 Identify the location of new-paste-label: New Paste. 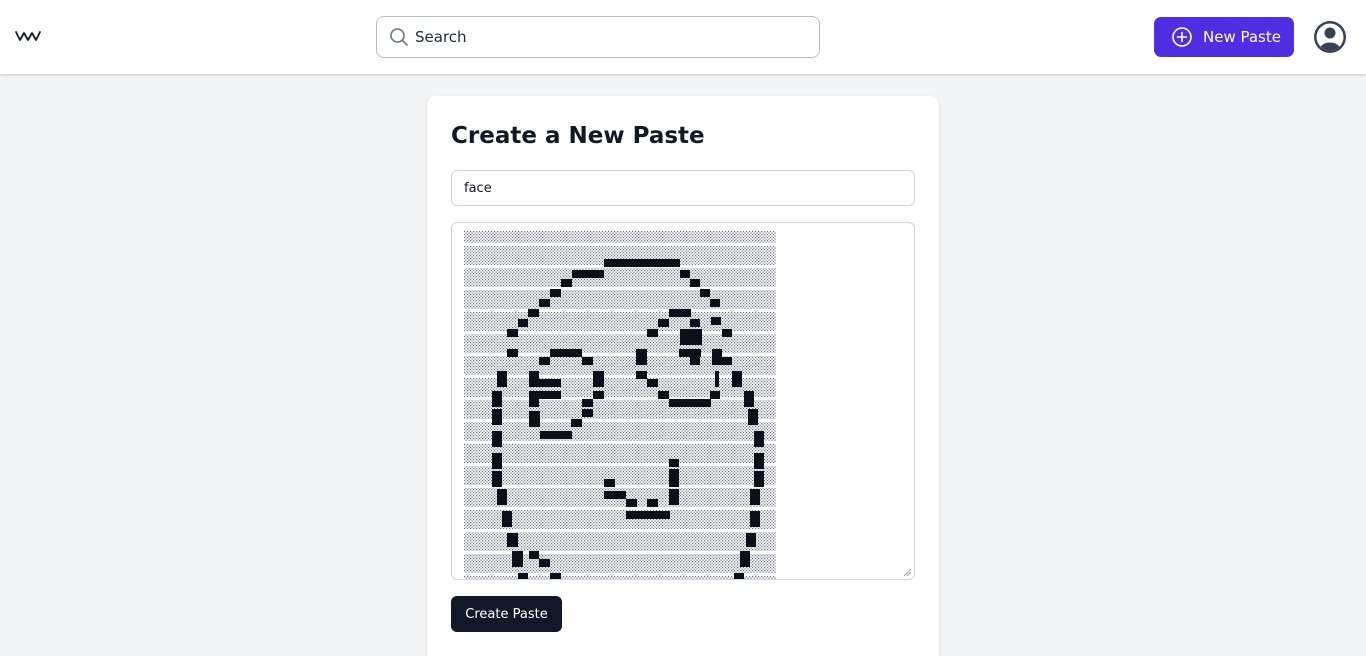
(1242, 37).